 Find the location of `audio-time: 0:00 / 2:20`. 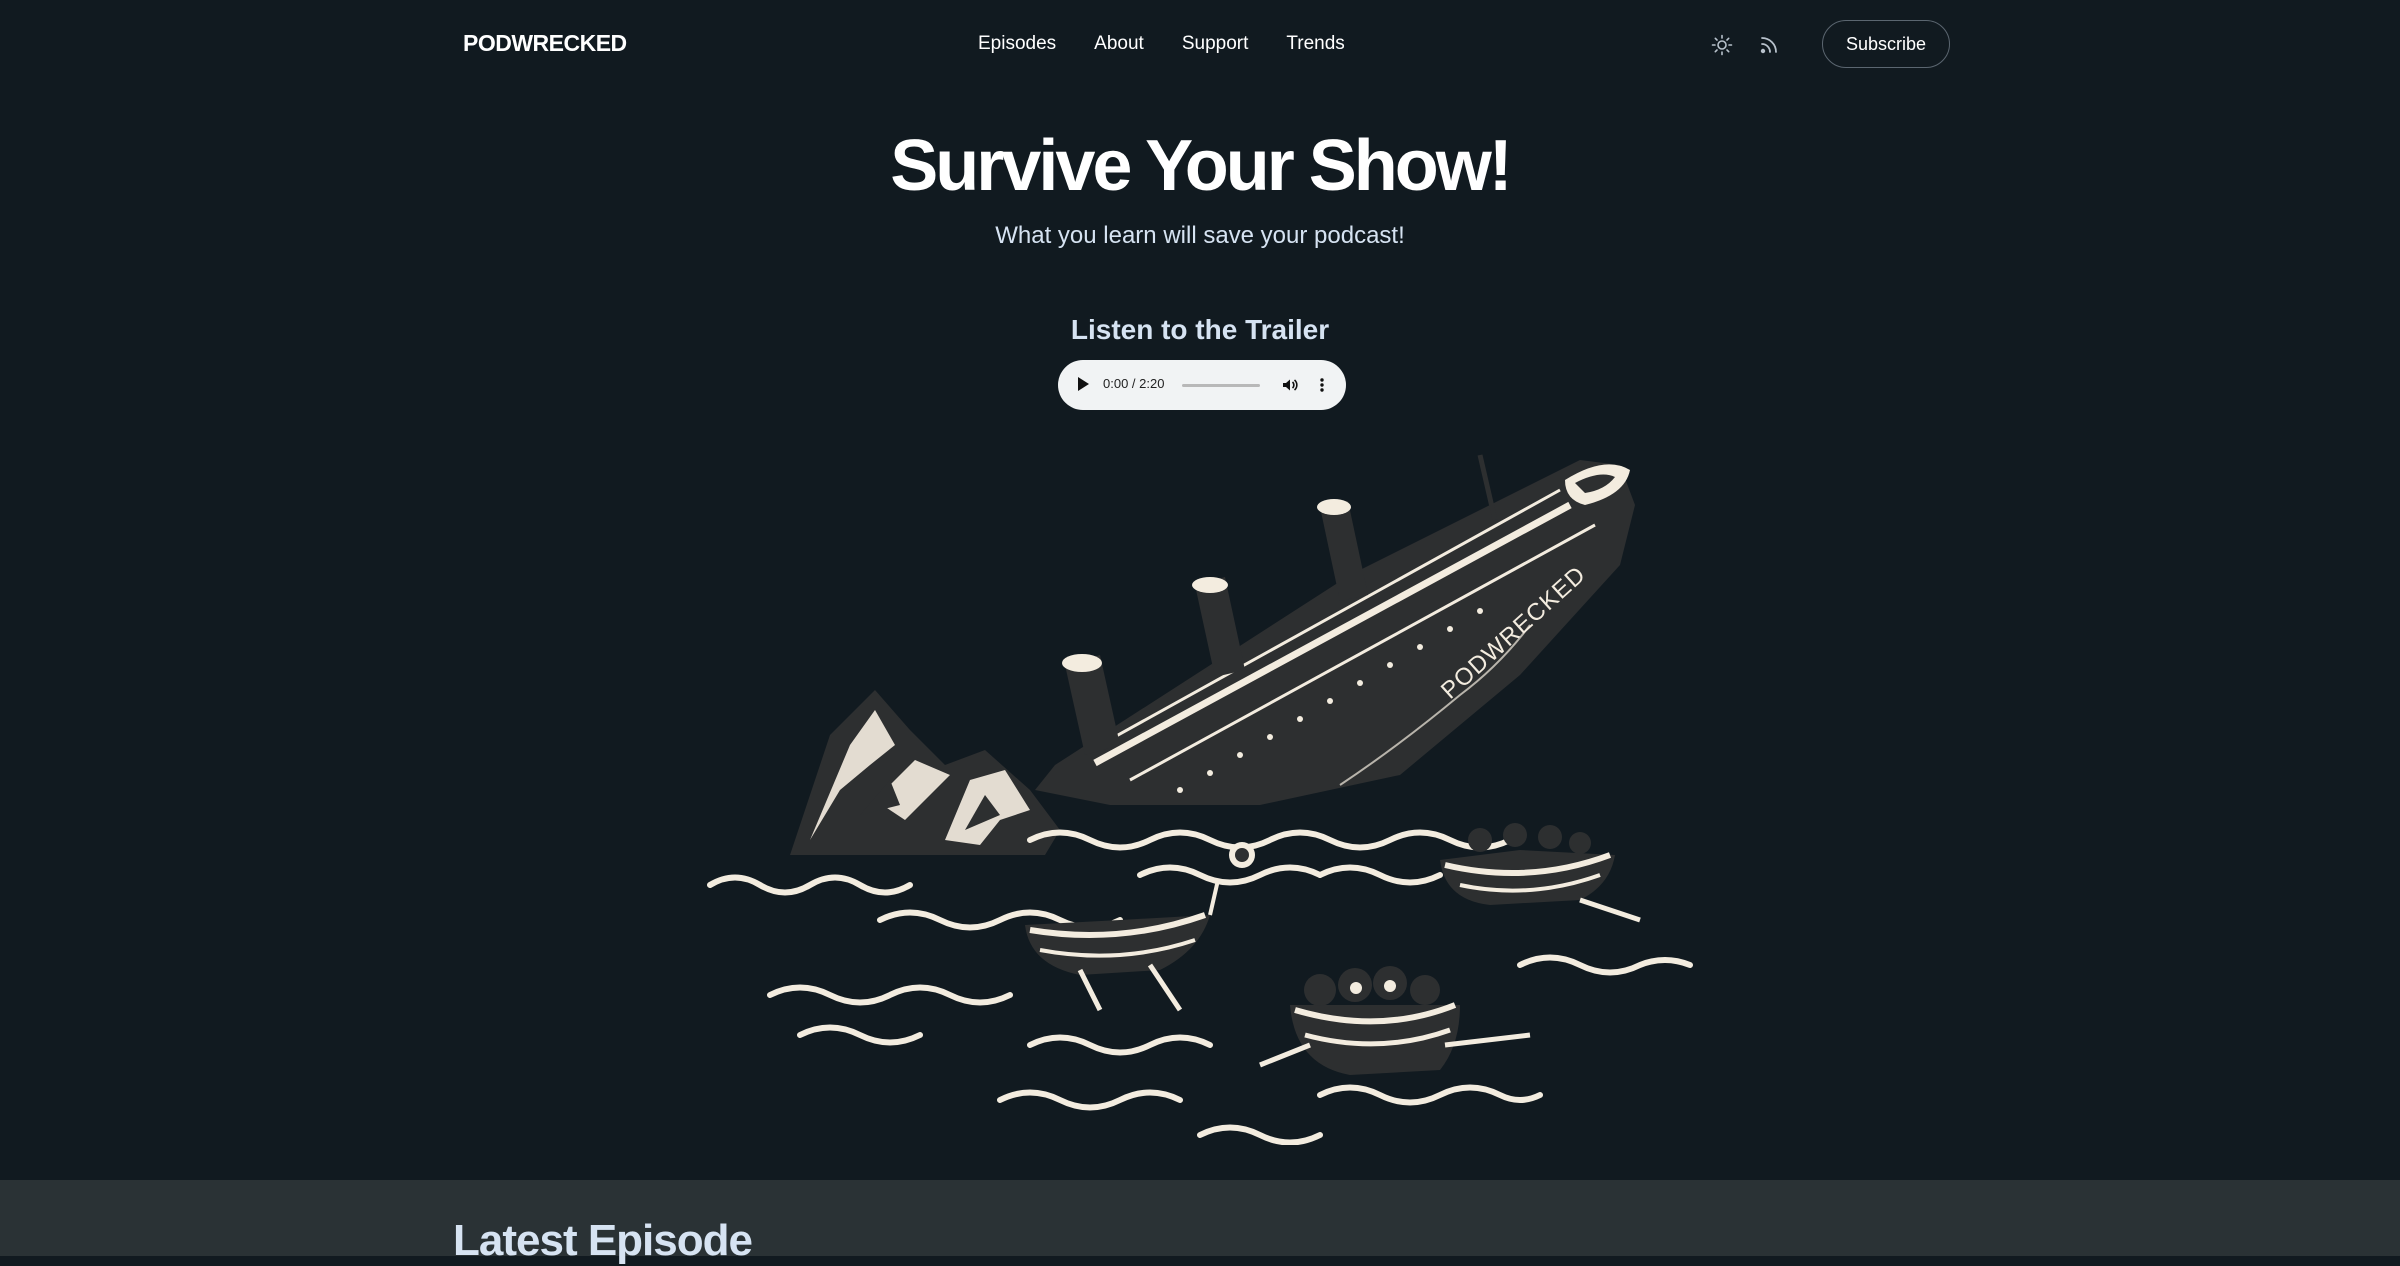

audio-time: 0:00 / 2:20 is located at coordinates (1134, 383).